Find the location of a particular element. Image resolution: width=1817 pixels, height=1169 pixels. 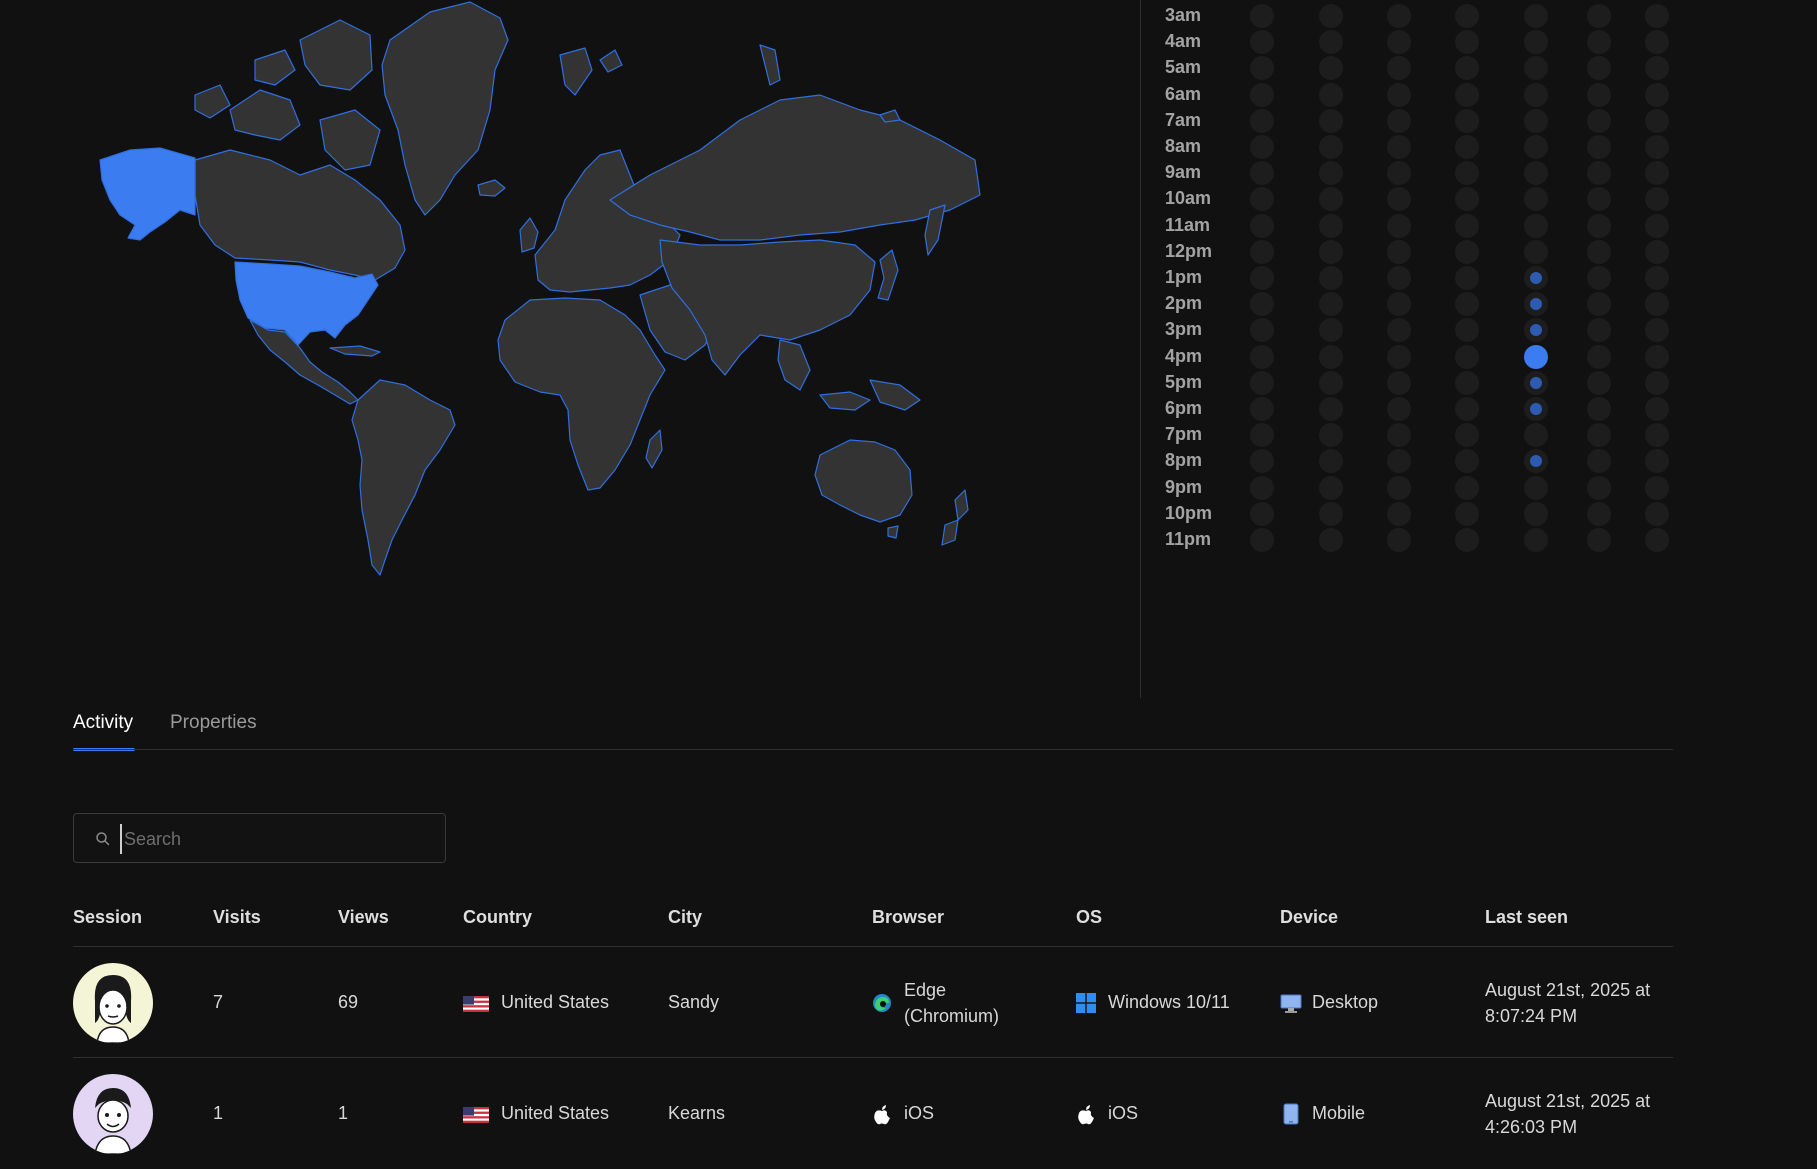

device-value: Mobile is located at coordinates (1339, 1113).